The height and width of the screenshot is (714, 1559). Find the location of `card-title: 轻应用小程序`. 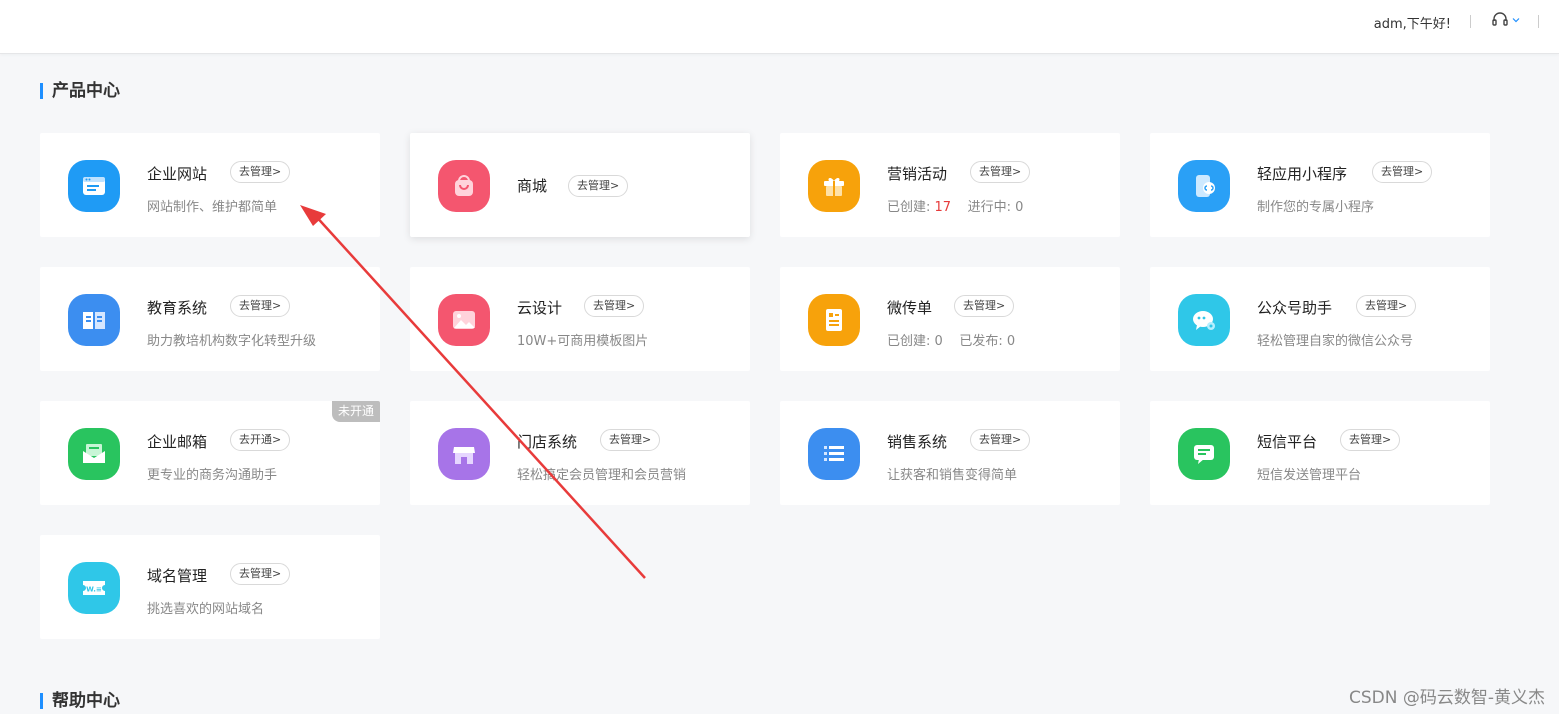

card-title: 轻应用小程序 is located at coordinates (1302, 174).